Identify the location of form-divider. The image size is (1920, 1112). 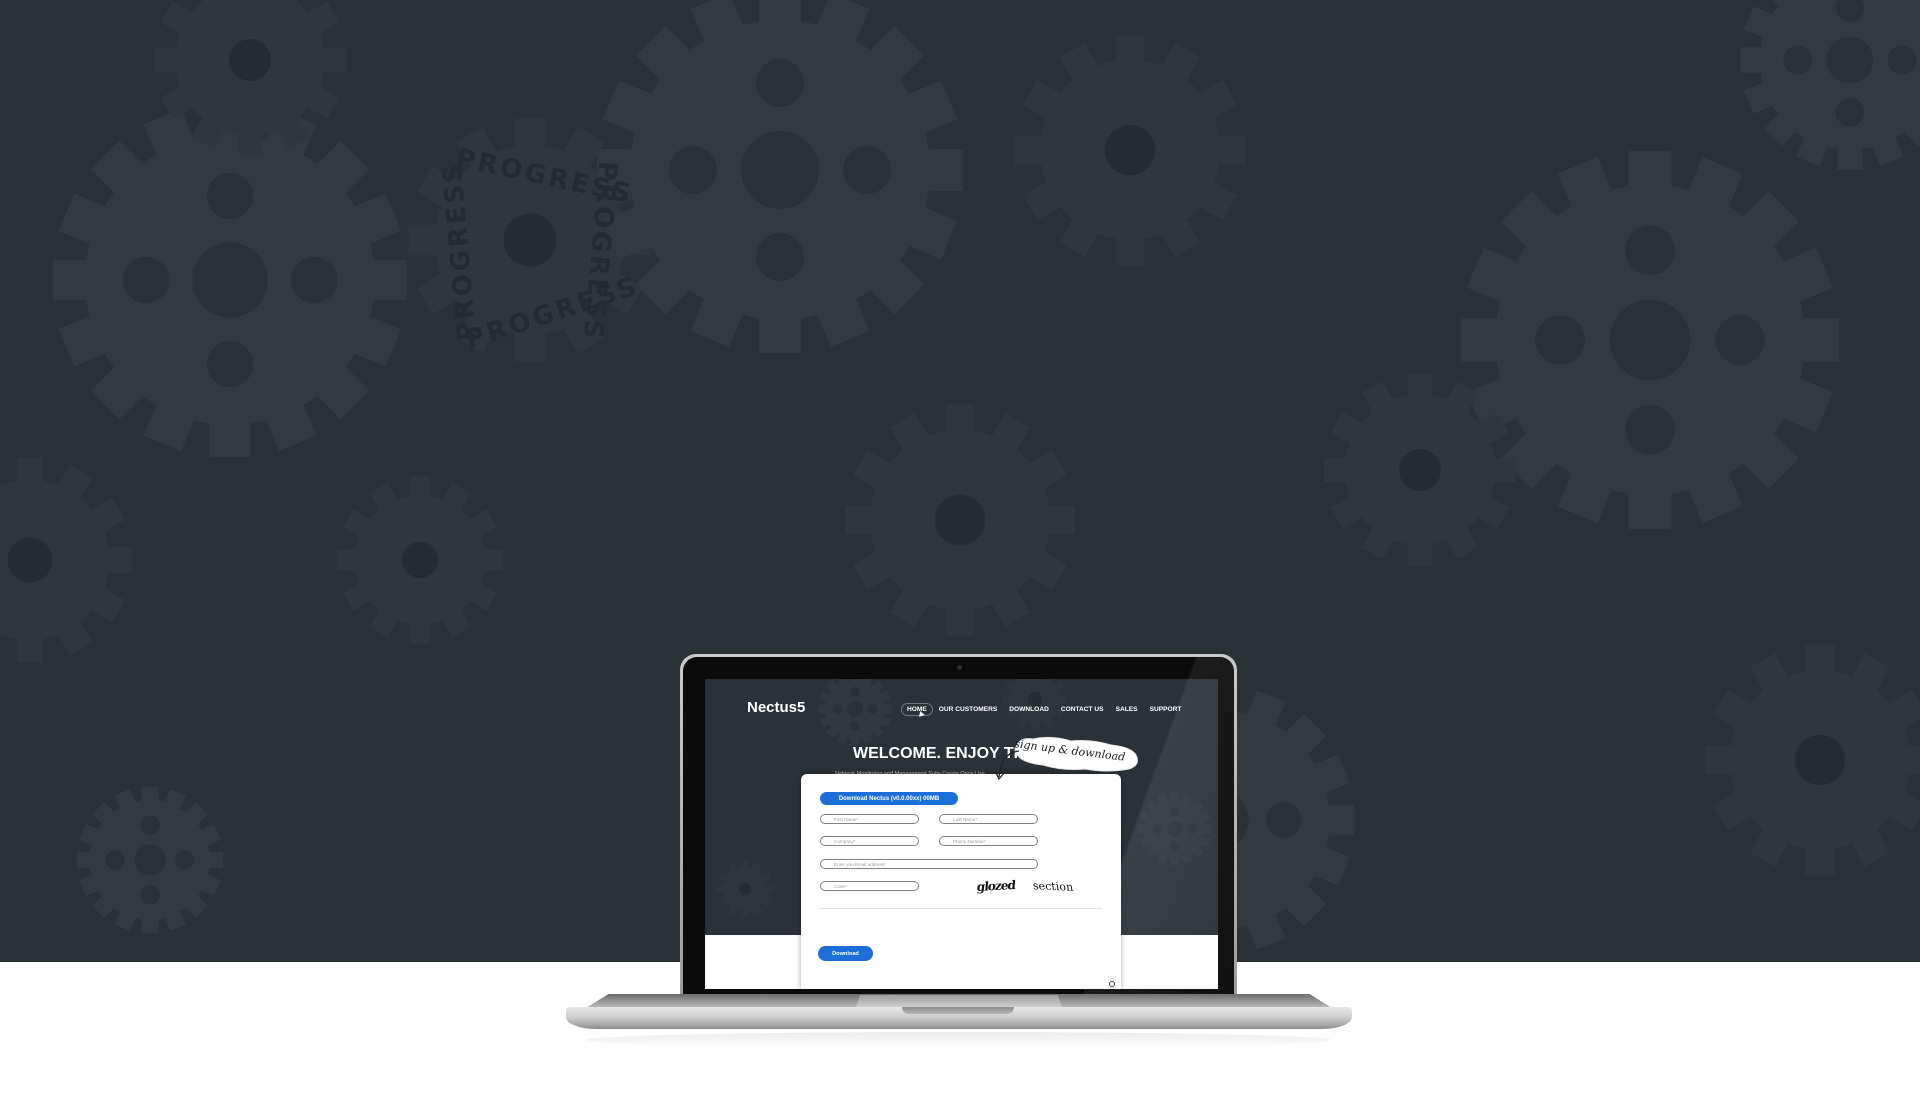
(961, 908).